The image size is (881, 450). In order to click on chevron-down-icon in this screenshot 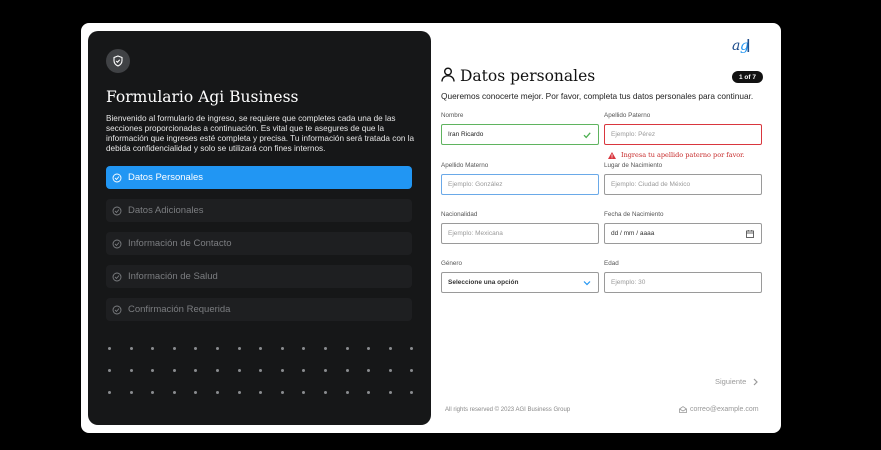, I will do `click(587, 283)`.